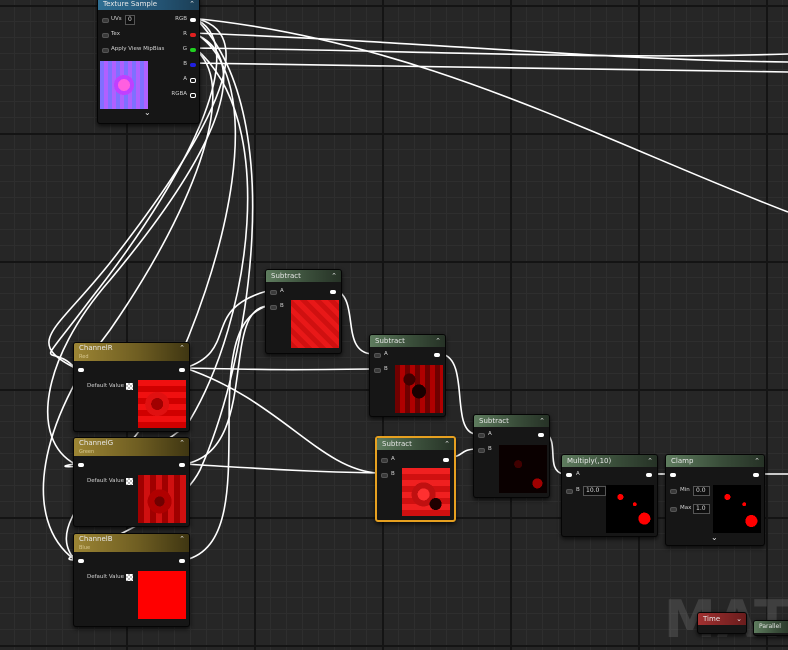 The height and width of the screenshot is (650, 788). What do you see at coordinates (649, 475) in the screenshot?
I see `multiply-output-pin` at bounding box center [649, 475].